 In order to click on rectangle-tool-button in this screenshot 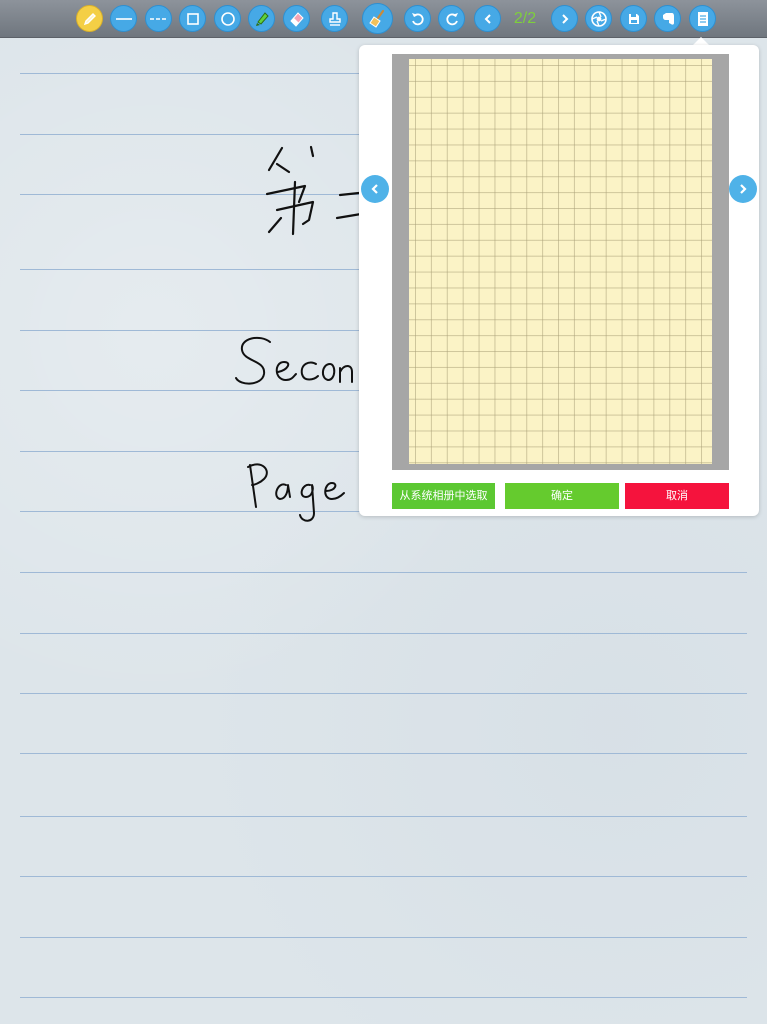, I will do `click(192, 18)`.